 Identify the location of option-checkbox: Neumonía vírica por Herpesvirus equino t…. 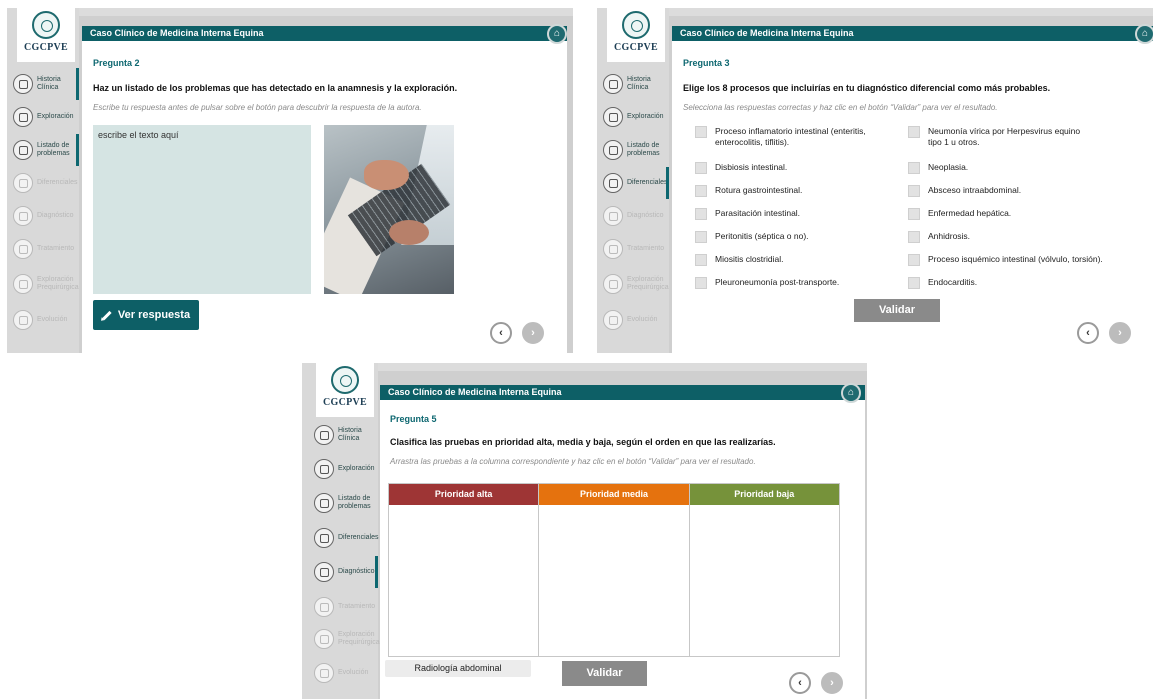
(1028, 137).